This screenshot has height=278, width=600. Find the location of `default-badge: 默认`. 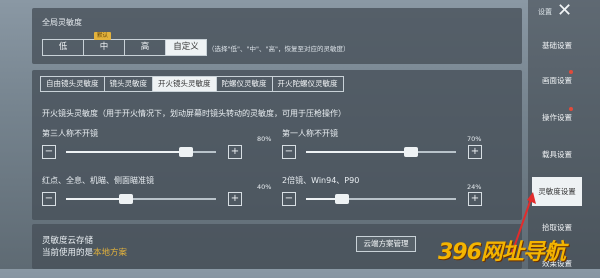

default-badge: 默认 is located at coordinates (103, 36).